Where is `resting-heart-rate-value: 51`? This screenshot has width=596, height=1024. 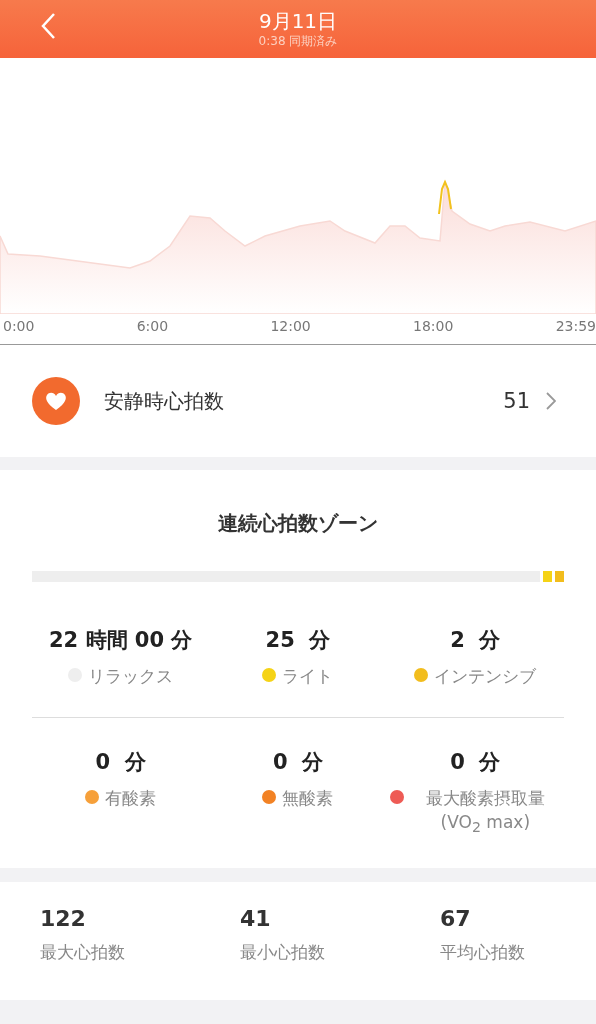 resting-heart-rate-value: 51 is located at coordinates (516, 401).